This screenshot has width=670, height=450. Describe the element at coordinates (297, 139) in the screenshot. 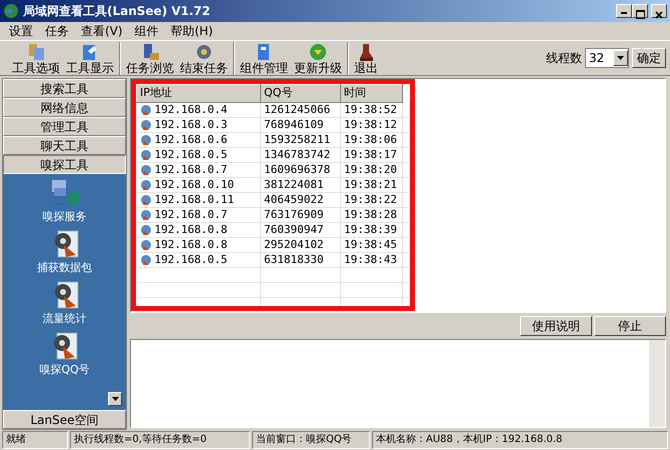

I see `table-cell: 1593258211` at that location.